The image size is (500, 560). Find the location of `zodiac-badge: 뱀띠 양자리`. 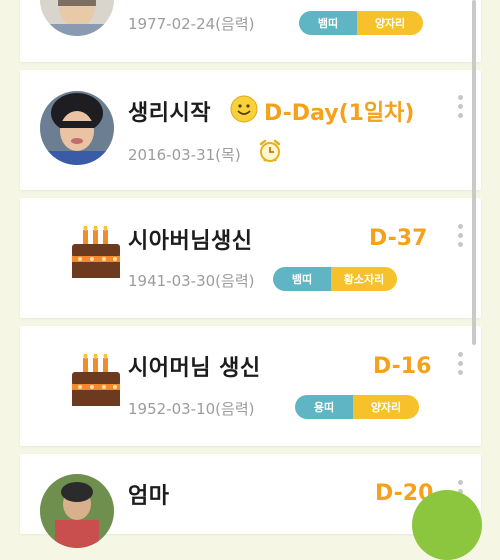

zodiac-badge: 뱀띠 양자리 is located at coordinates (361, 23).